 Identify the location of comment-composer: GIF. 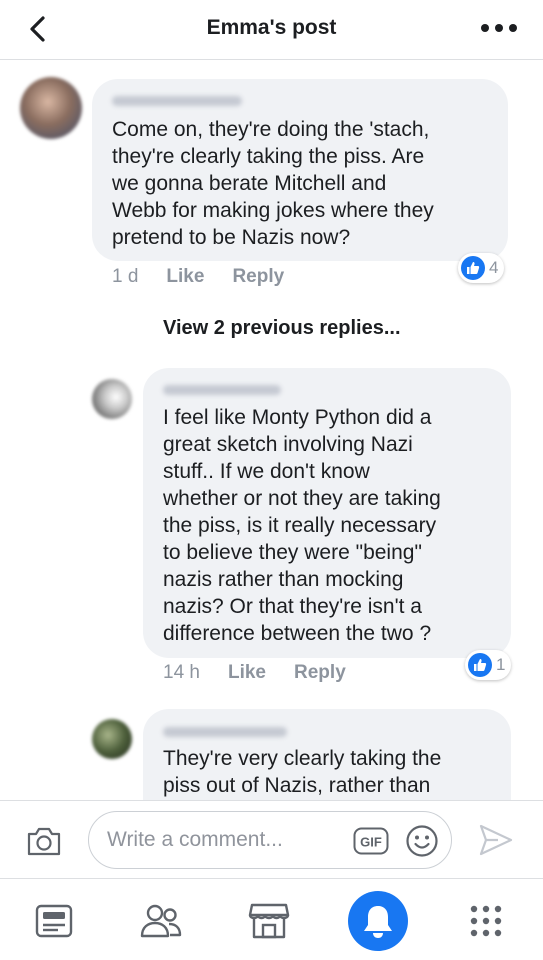
(271, 839).